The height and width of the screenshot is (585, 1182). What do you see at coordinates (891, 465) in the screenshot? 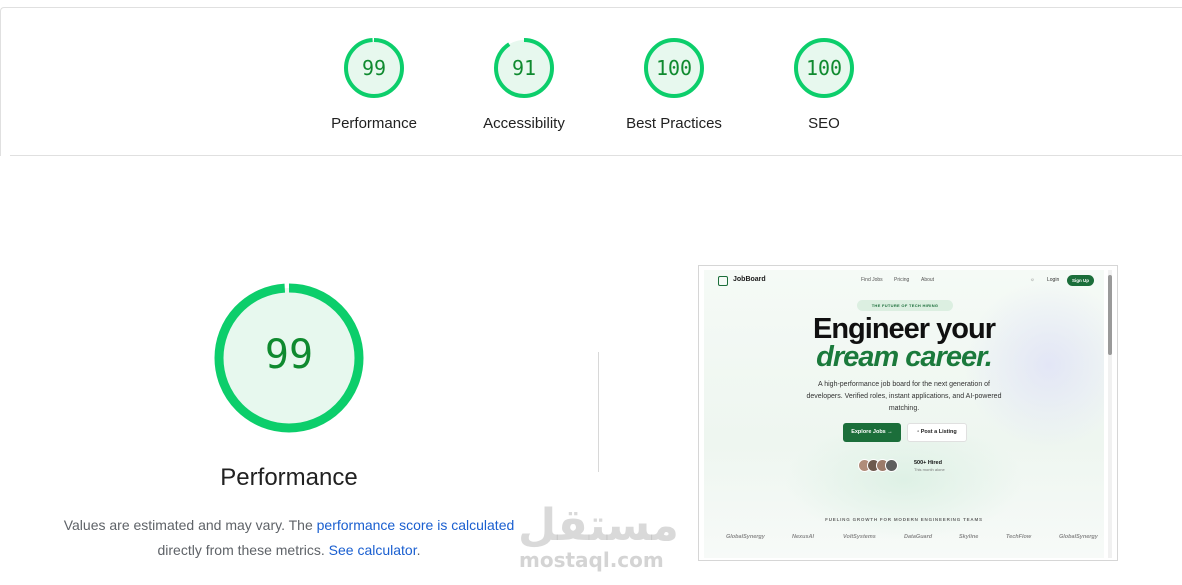
I see `avatar` at bounding box center [891, 465].